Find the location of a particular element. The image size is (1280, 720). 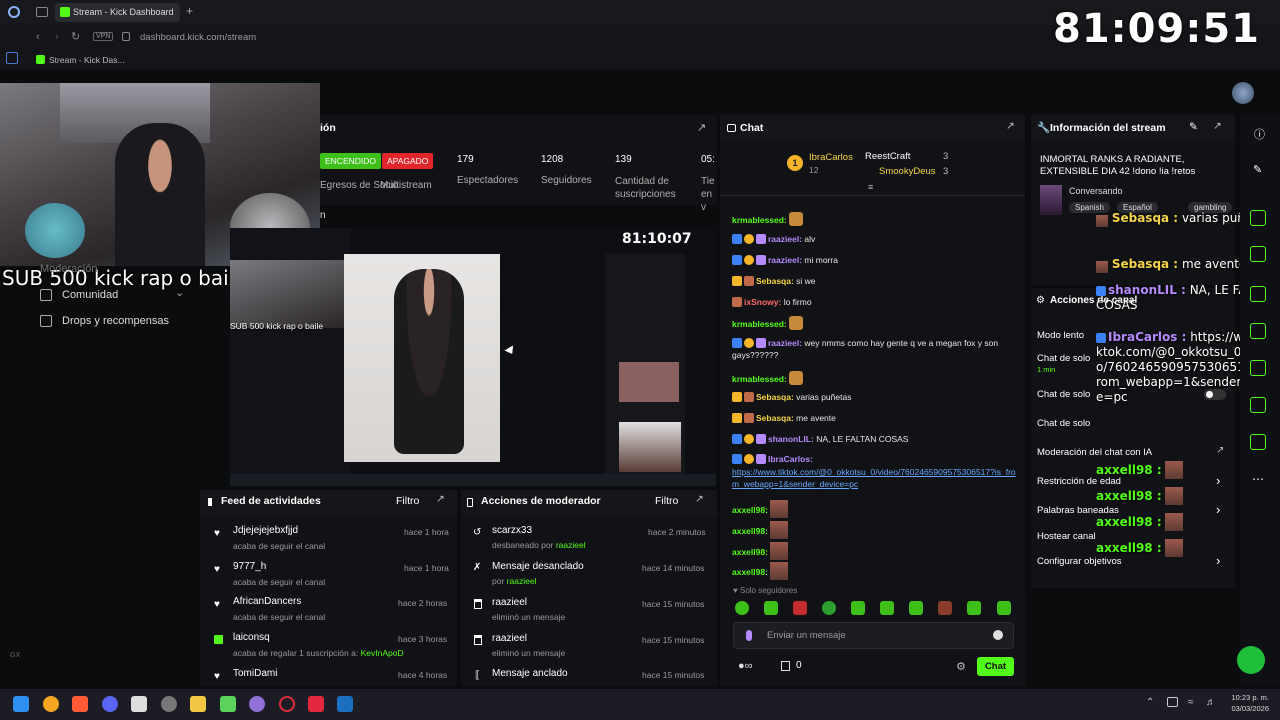

sidebar-list-icon is located at coordinates (1258, 405).